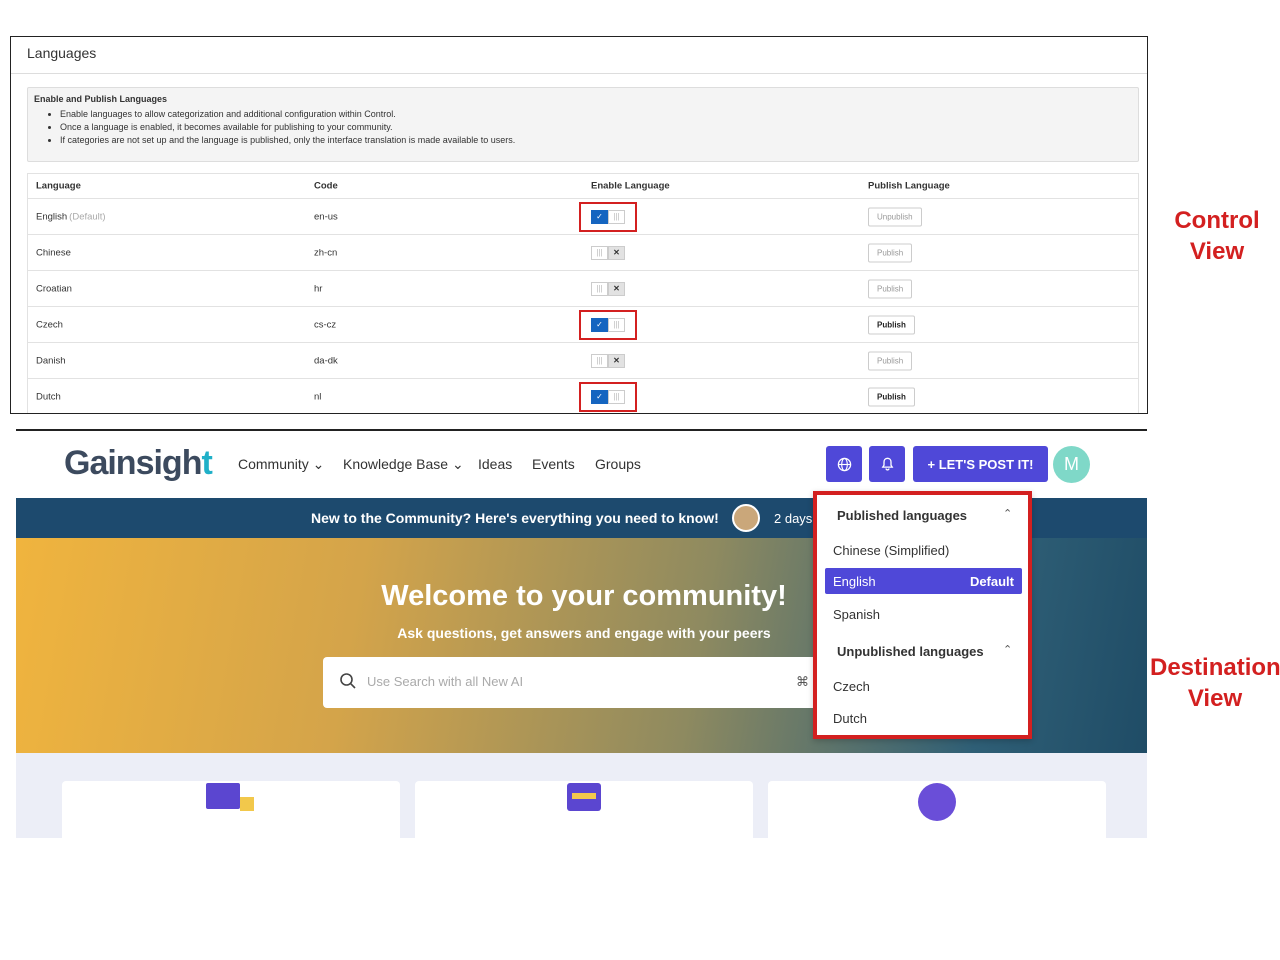 The width and height of the screenshot is (1280, 960). What do you see at coordinates (583, 289) in the screenshot?
I see `table-row: Croatian hr ||| ✕ Publish` at bounding box center [583, 289].